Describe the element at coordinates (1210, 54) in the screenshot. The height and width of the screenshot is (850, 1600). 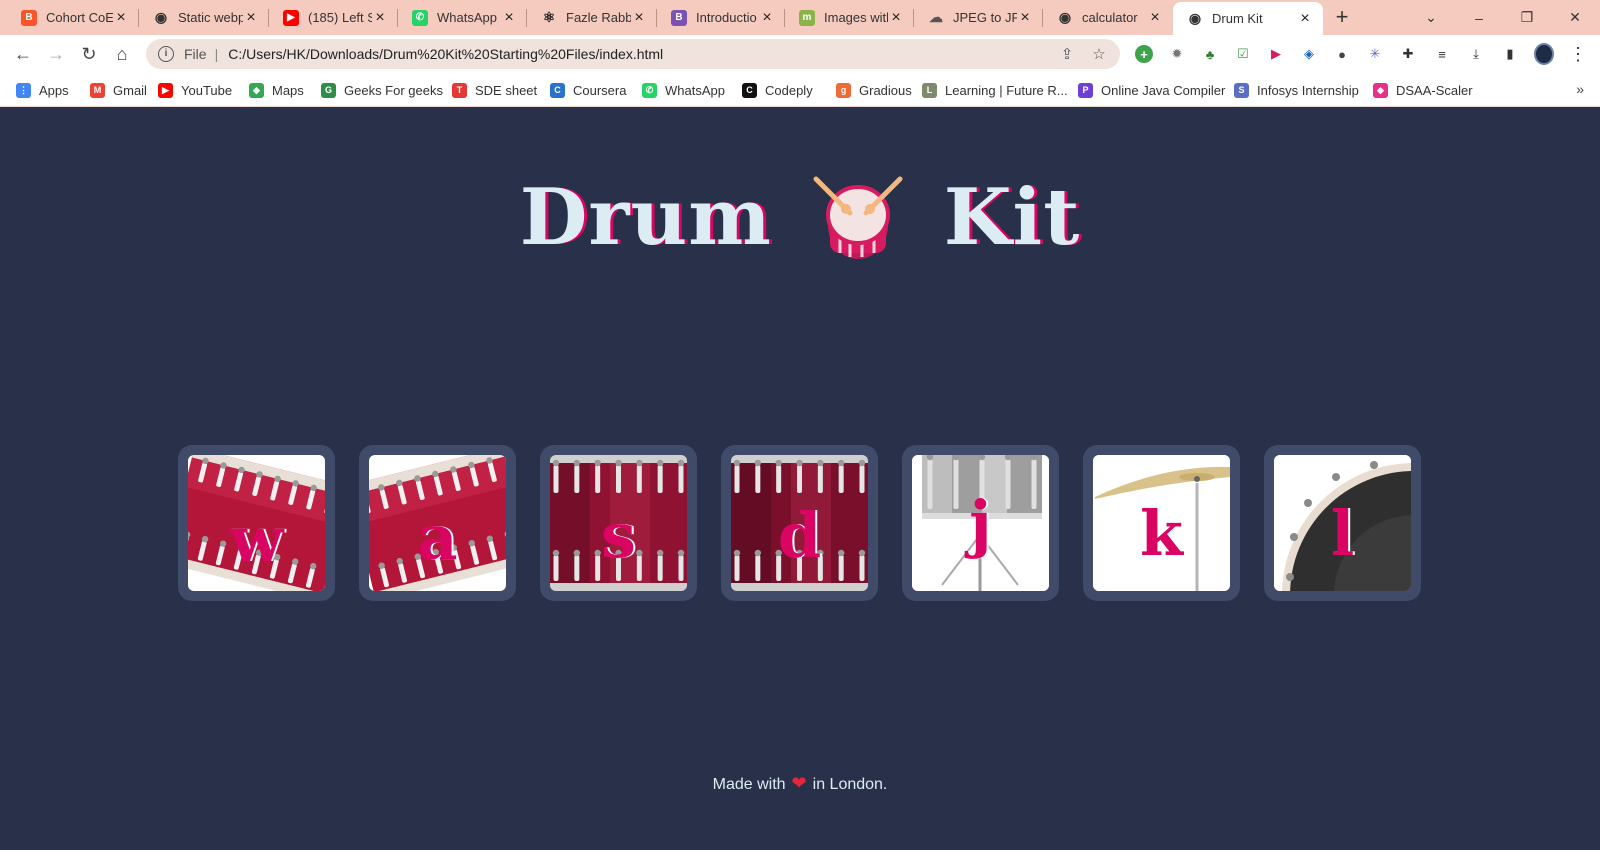
I see `html-tree-icon: ♣` at that location.